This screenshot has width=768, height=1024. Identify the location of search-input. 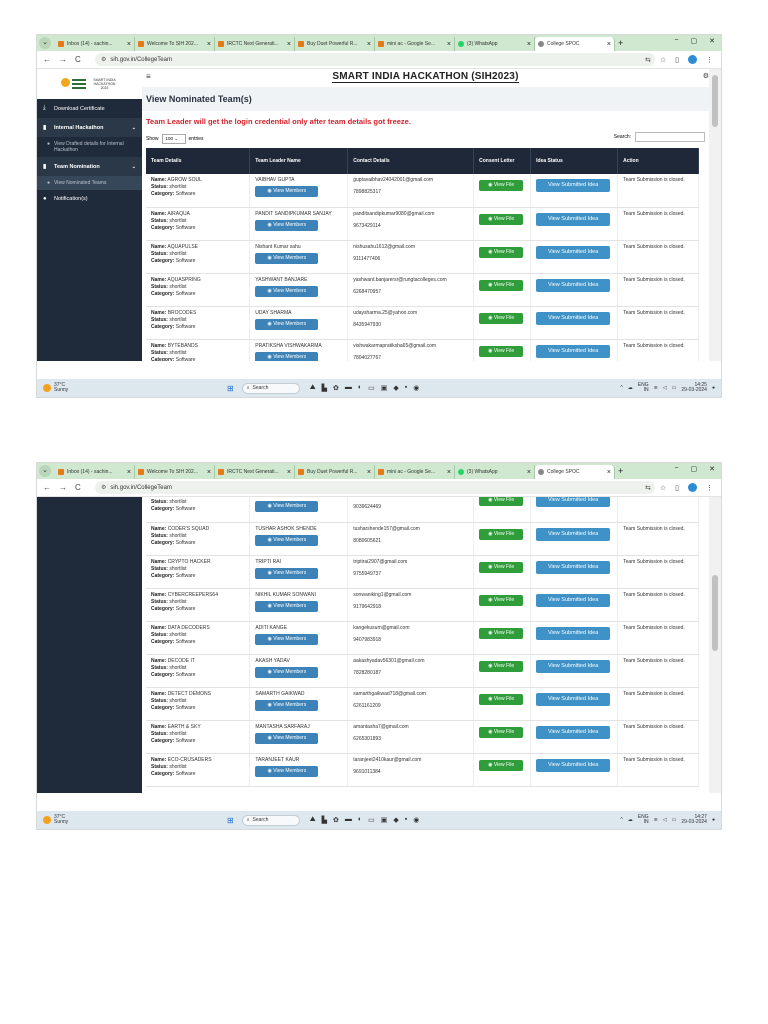
(670, 137).